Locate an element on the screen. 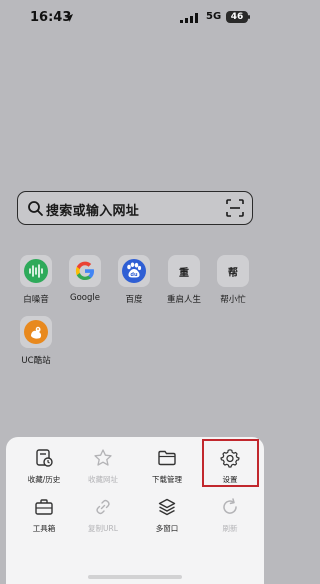  menu-label: 多窗口 is located at coordinates (167, 528).